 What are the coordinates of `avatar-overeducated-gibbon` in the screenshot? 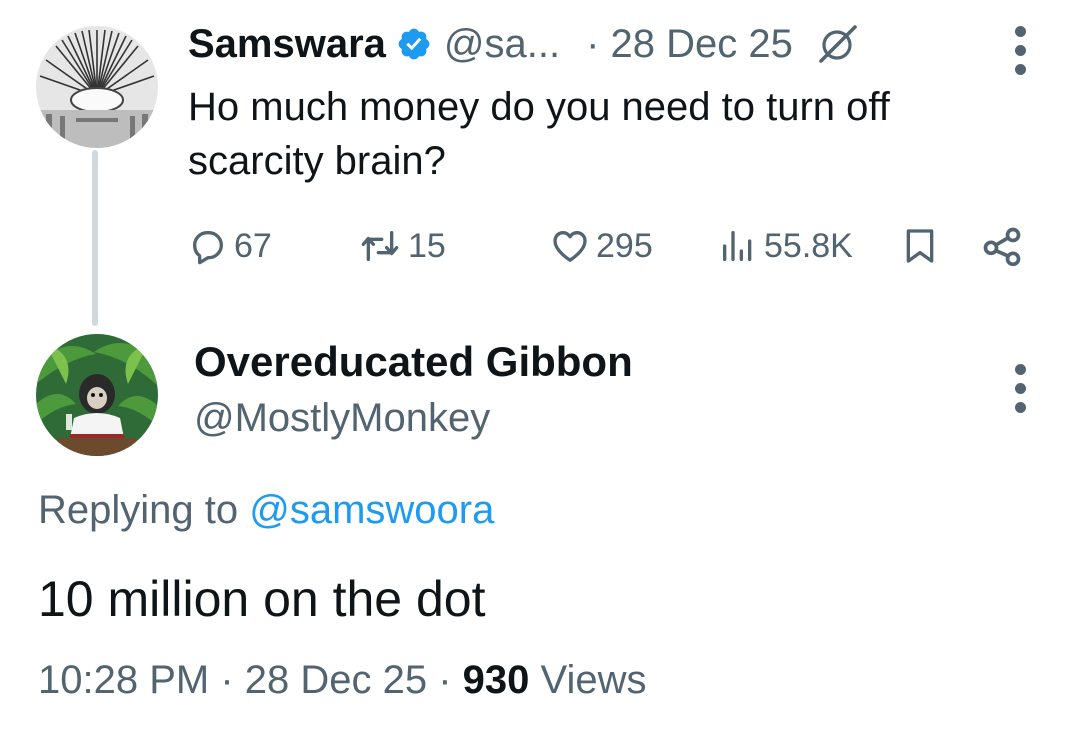 It's located at (97, 395).